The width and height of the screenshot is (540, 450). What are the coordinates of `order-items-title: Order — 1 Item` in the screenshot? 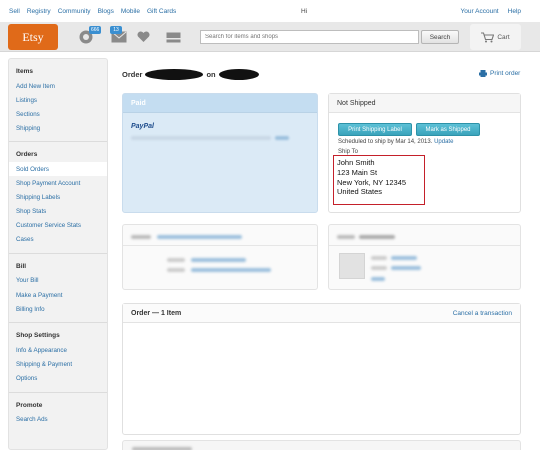 It's located at (156, 313).